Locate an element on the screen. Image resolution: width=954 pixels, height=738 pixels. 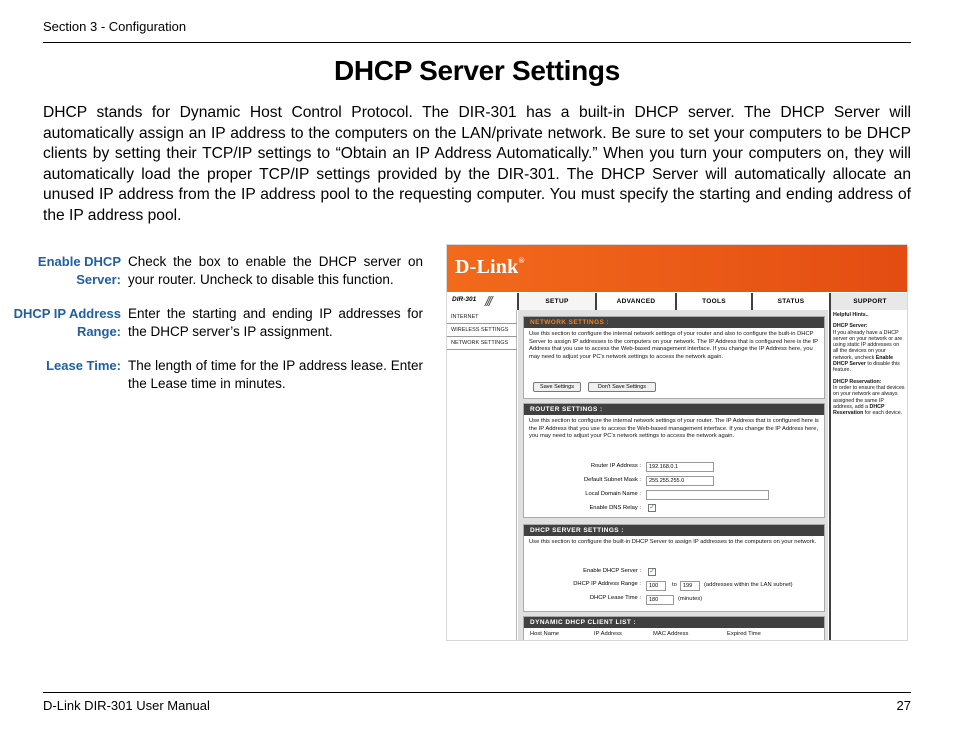
term-line: Range: is located at coordinates (98, 331).